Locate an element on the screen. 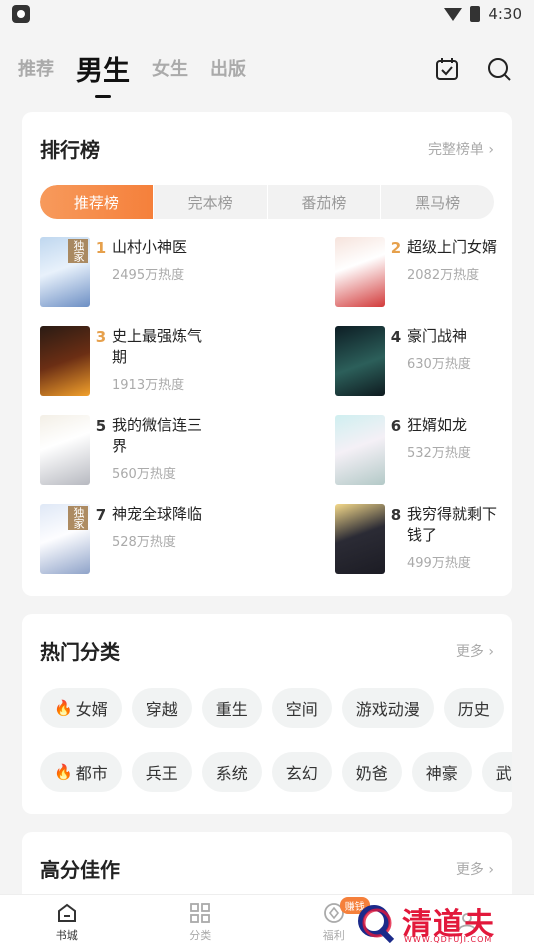  category-row-2: 🔥都市 兵王 系统 玄幻 奶爸 神豪 武侠 is located at coordinates (276, 772).